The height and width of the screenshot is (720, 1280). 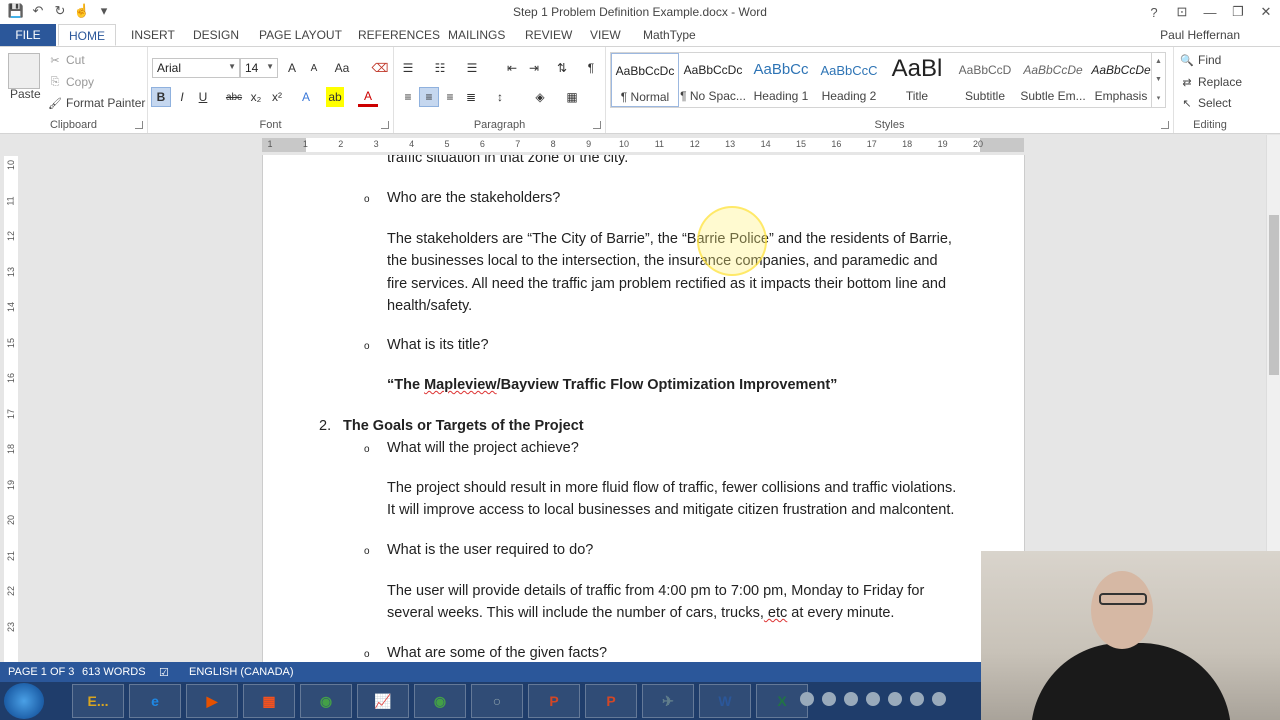 I want to click on borders-icon: ▦, so click(x=572, y=97).